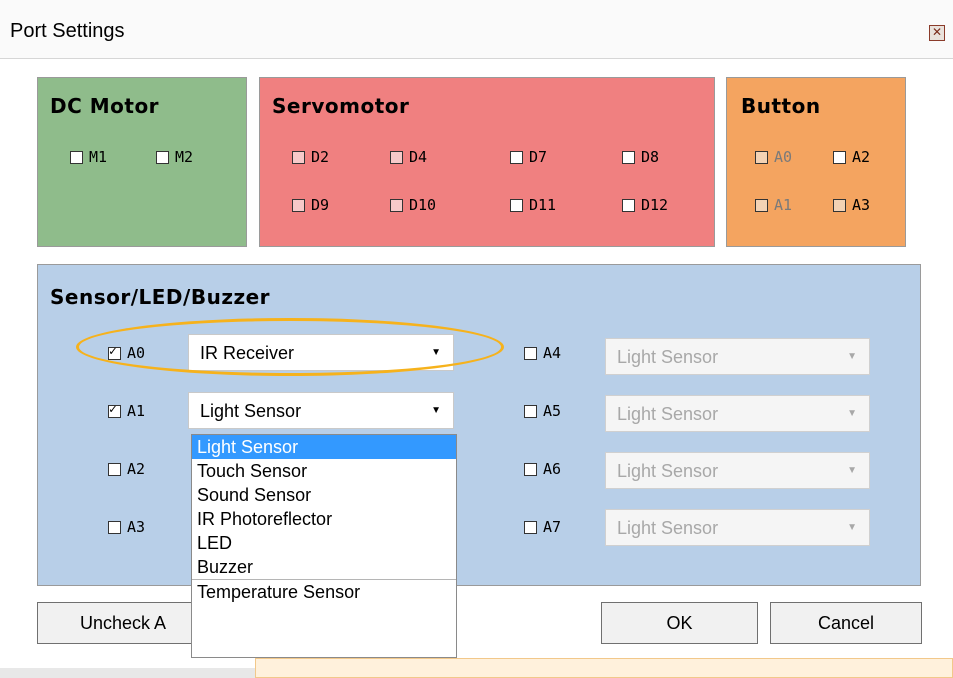 This screenshot has width=953, height=678. What do you see at coordinates (88, 157) in the screenshot?
I see `checkbox-m1: M1` at bounding box center [88, 157].